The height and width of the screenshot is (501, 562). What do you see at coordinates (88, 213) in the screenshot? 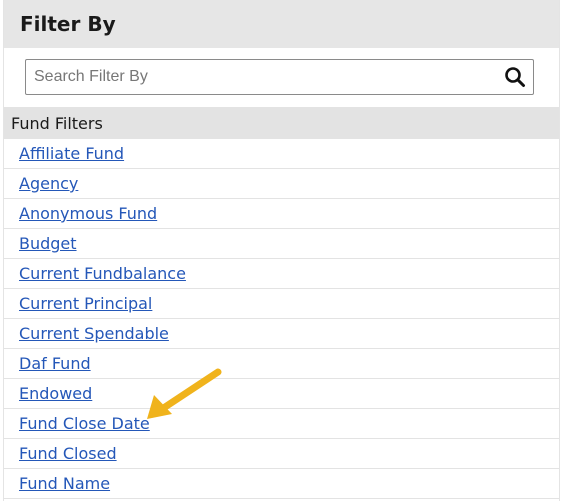
I see `filter-link-anonymous-fund: Anonymous Fund` at bounding box center [88, 213].